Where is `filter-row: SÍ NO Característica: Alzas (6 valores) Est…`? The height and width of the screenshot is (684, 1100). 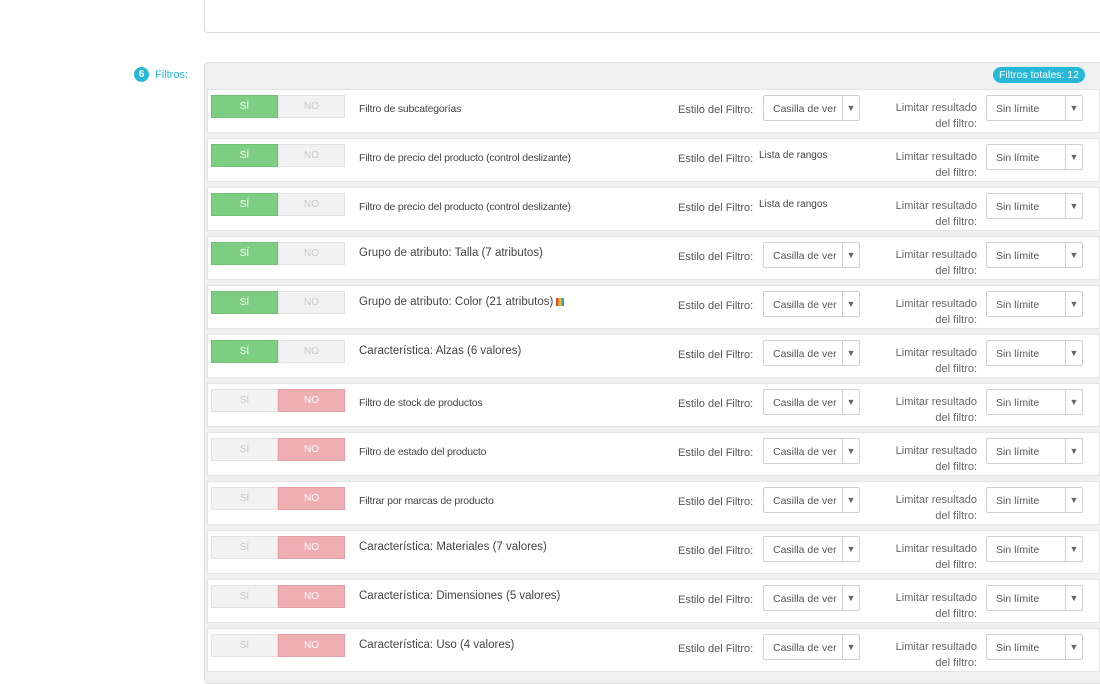 filter-row: SÍ NO Característica: Alzas (6 valores) Est… is located at coordinates (653, 356).